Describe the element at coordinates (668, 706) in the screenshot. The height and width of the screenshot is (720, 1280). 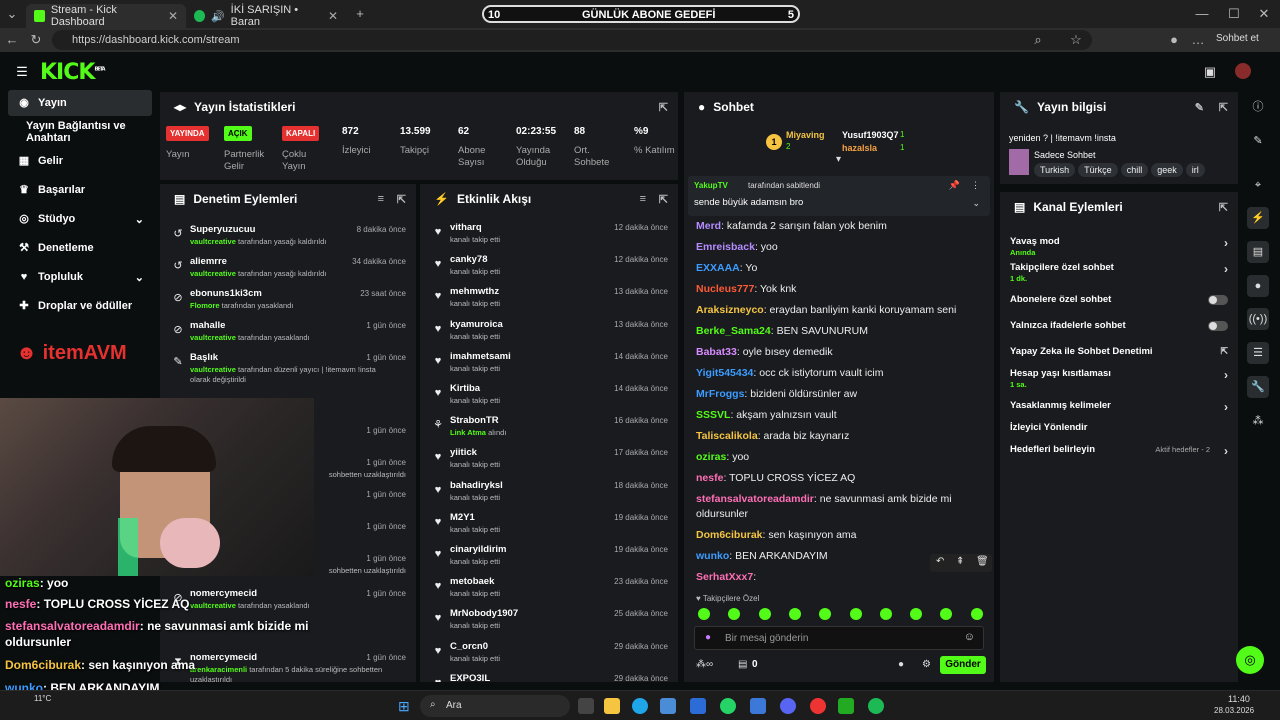
I see `store-icon` at that location.